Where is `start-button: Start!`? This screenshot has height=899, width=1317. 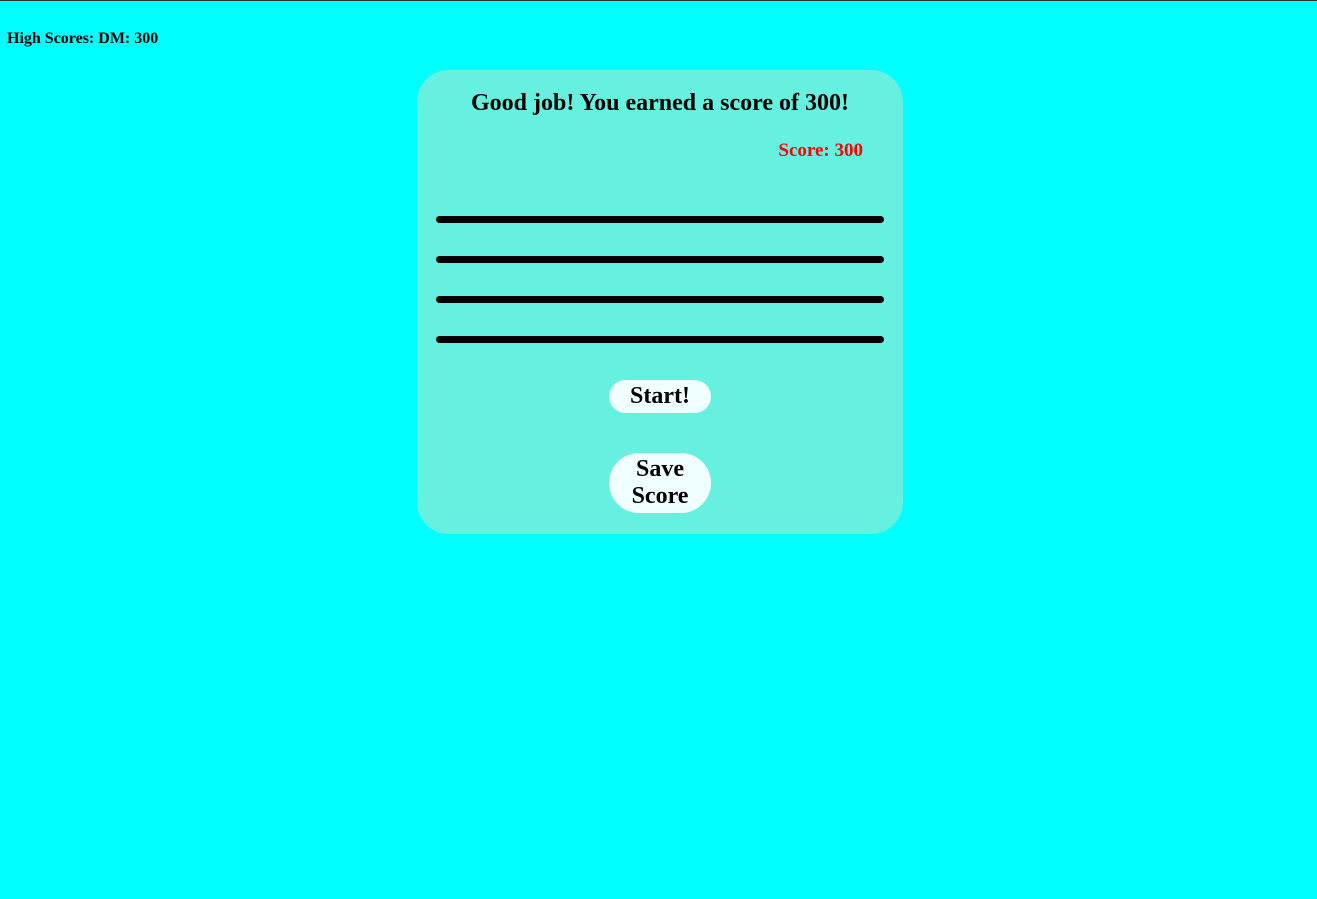 start-button: Start! is located at coordinates (660, 396).